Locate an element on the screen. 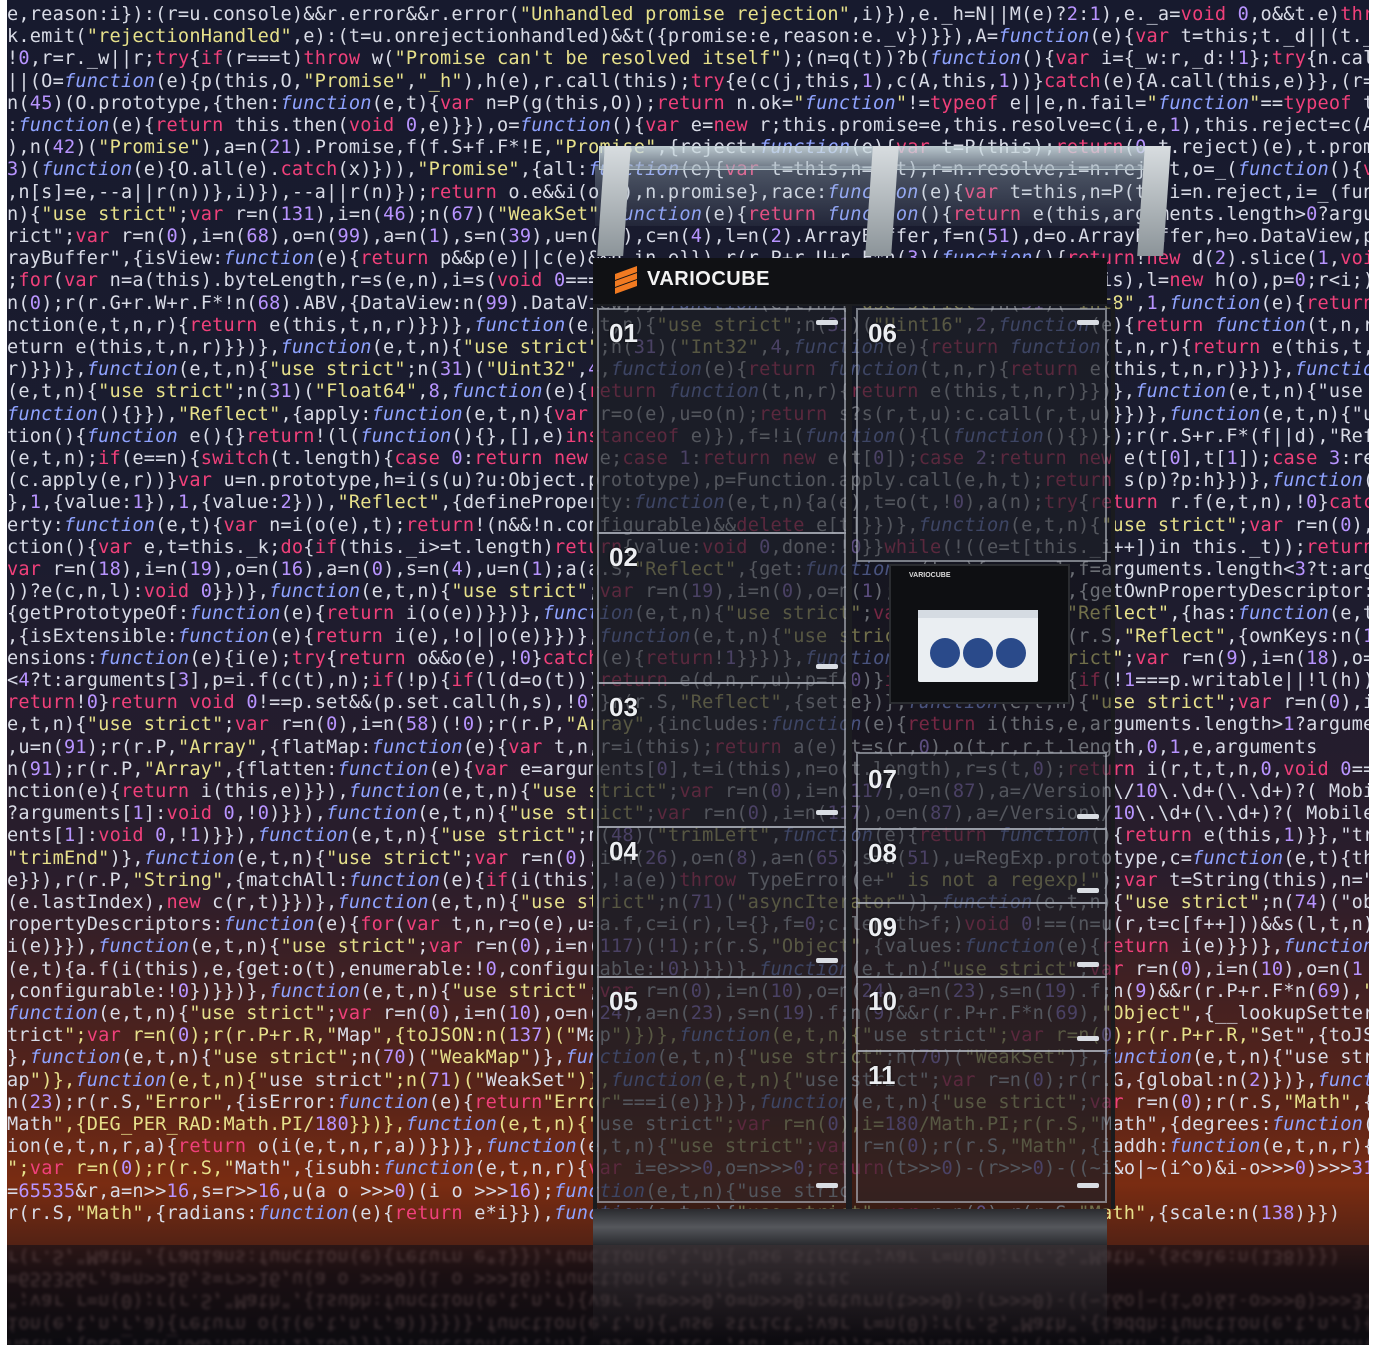  door-number: 01 is located at coordinates (623, 333).